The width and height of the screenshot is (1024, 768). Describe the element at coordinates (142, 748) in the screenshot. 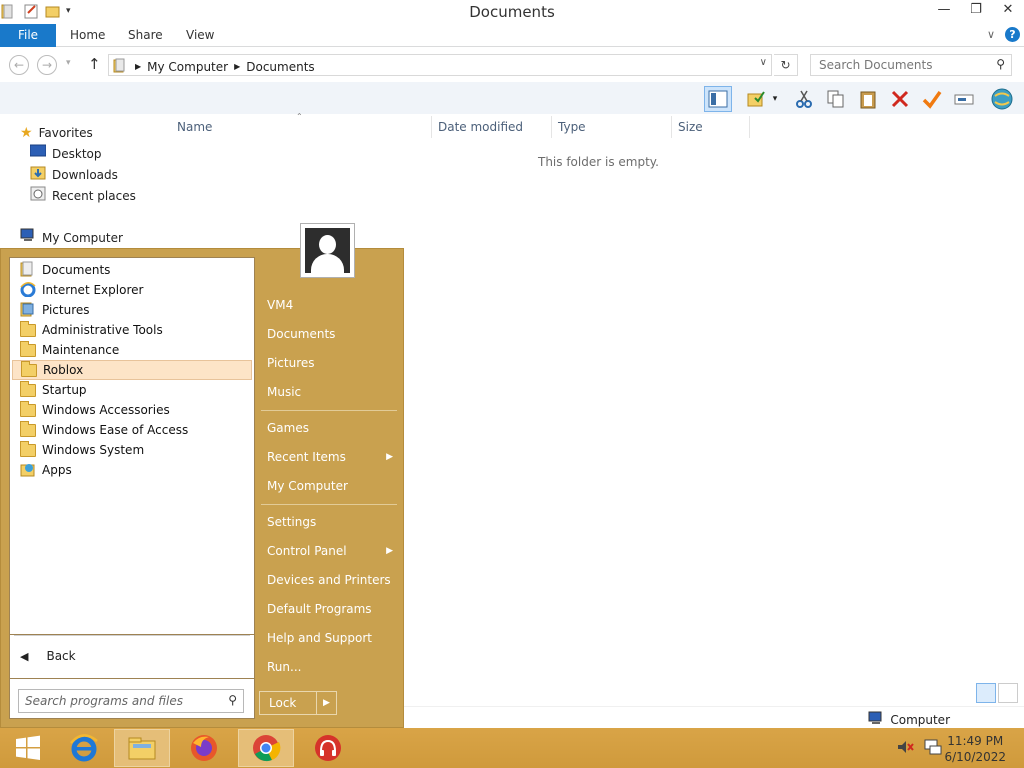

I see `file-explorer-icon` at that location.